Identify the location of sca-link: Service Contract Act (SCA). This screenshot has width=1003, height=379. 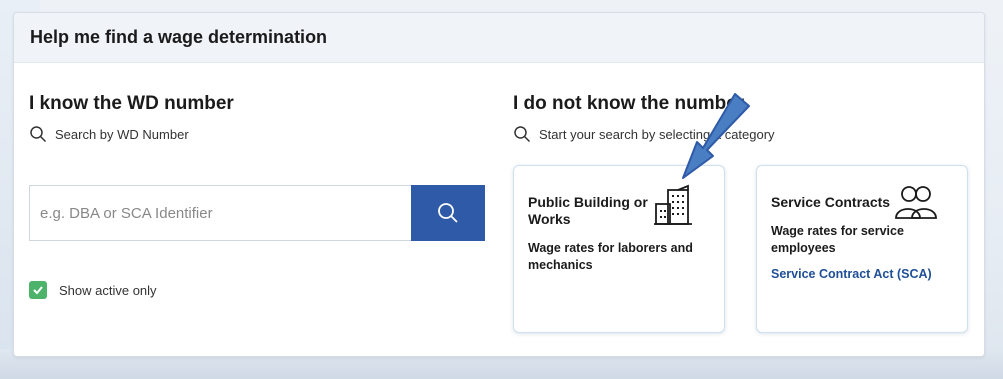
(862, 274).